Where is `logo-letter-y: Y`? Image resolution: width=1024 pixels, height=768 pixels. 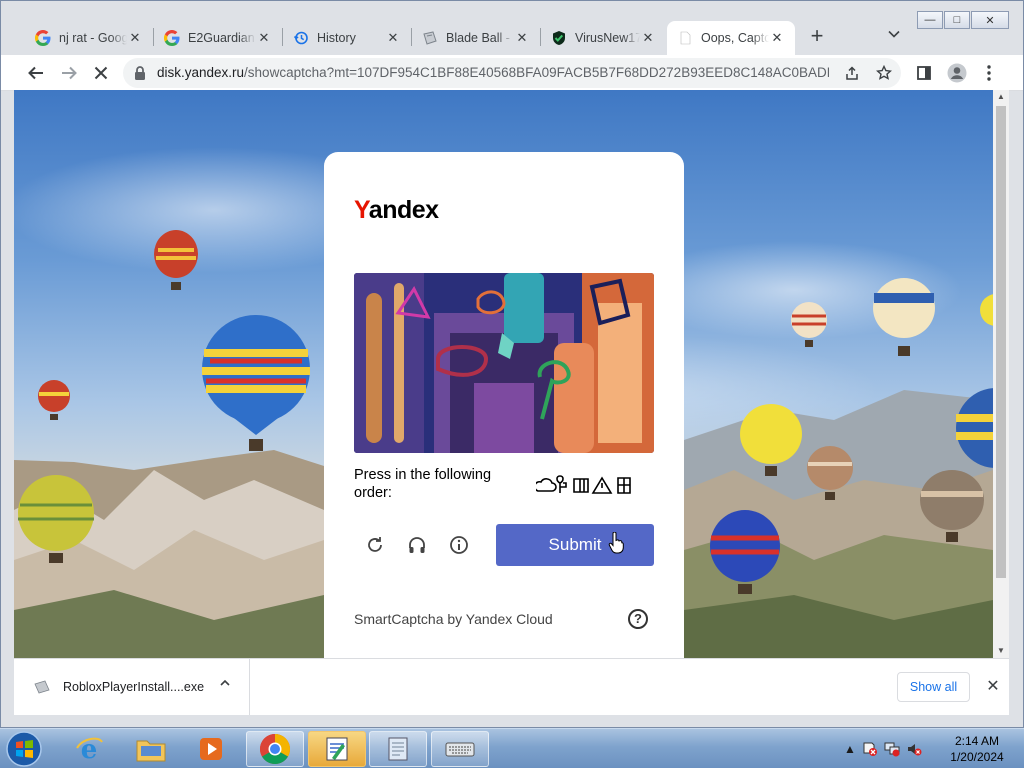
logo-letter-y: Y is located at coordinates (361, 210).